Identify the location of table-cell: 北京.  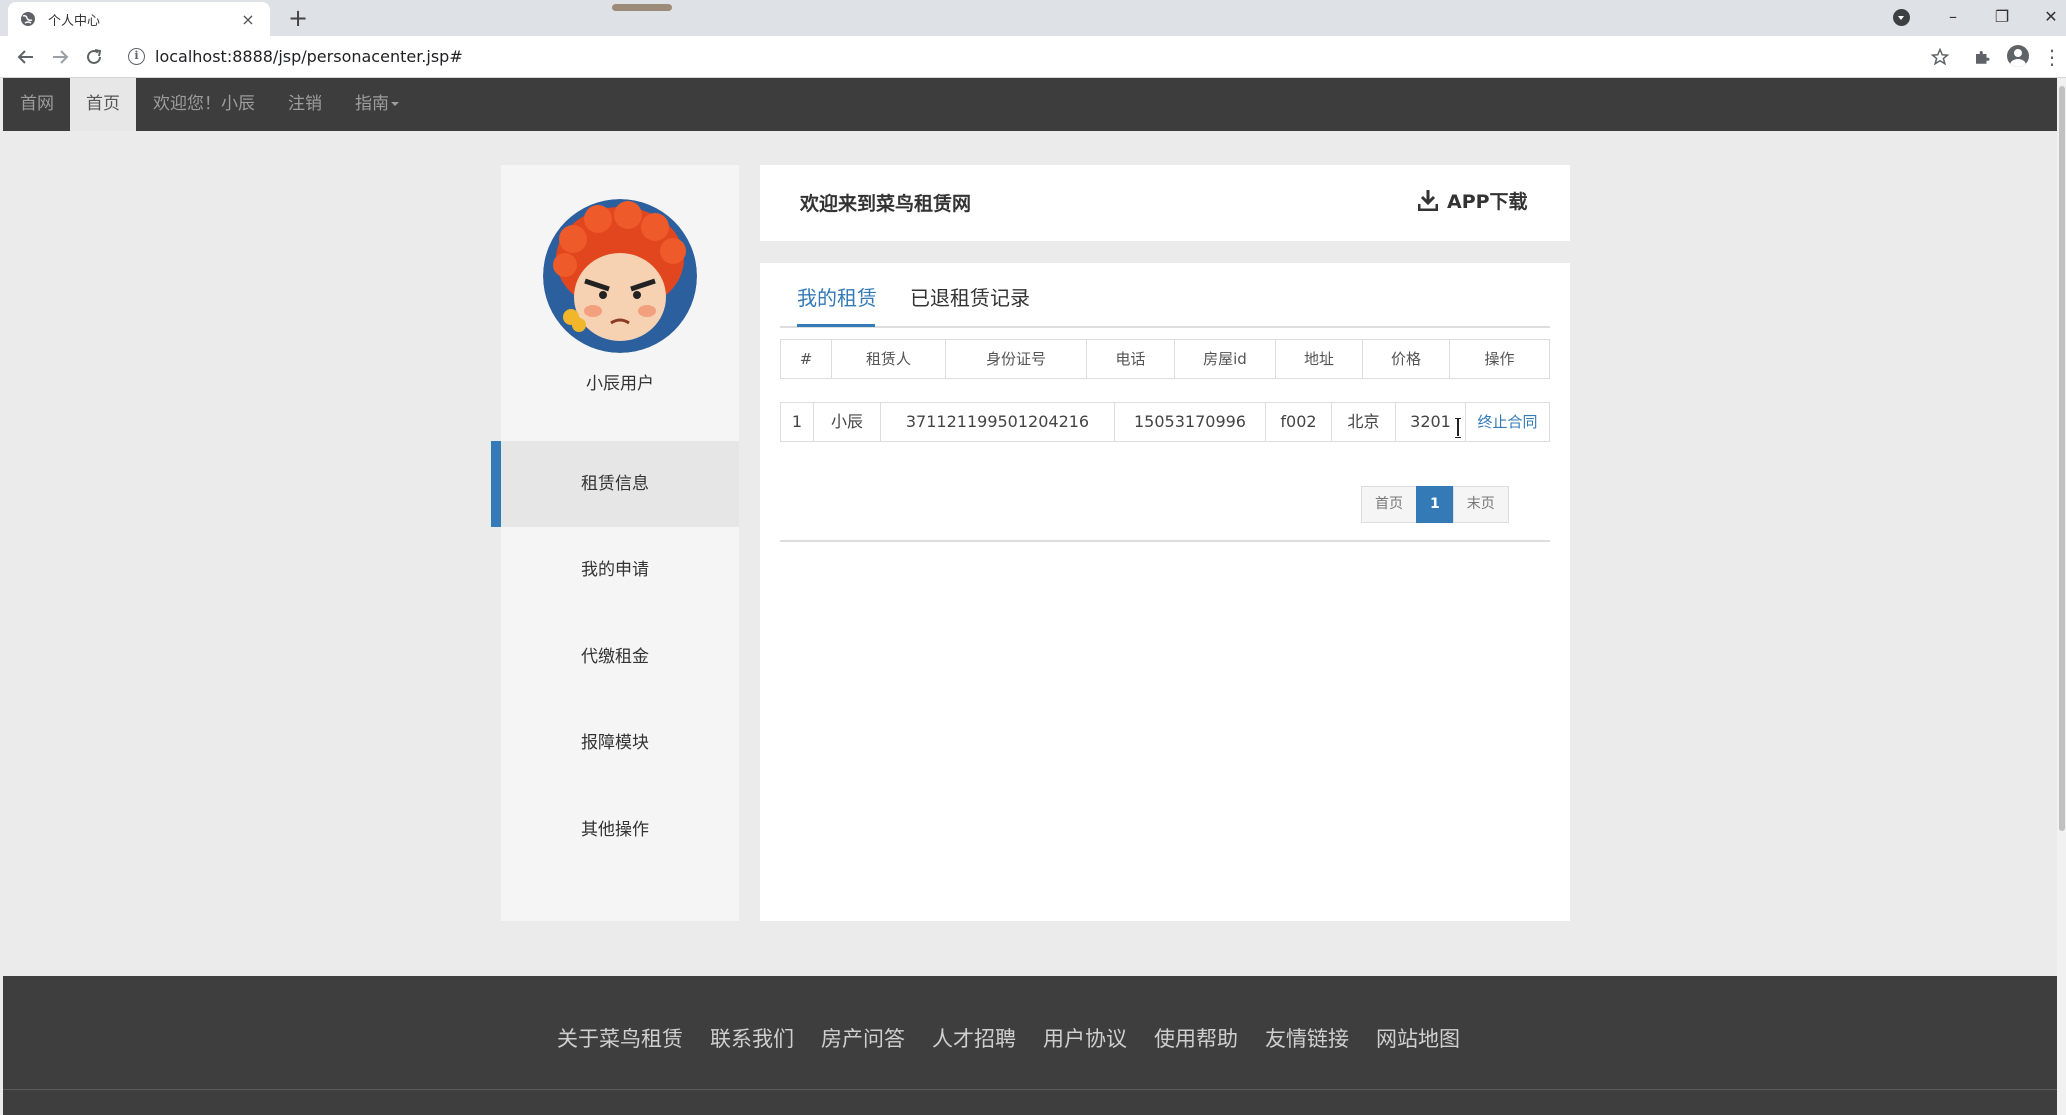
(1364, 422).